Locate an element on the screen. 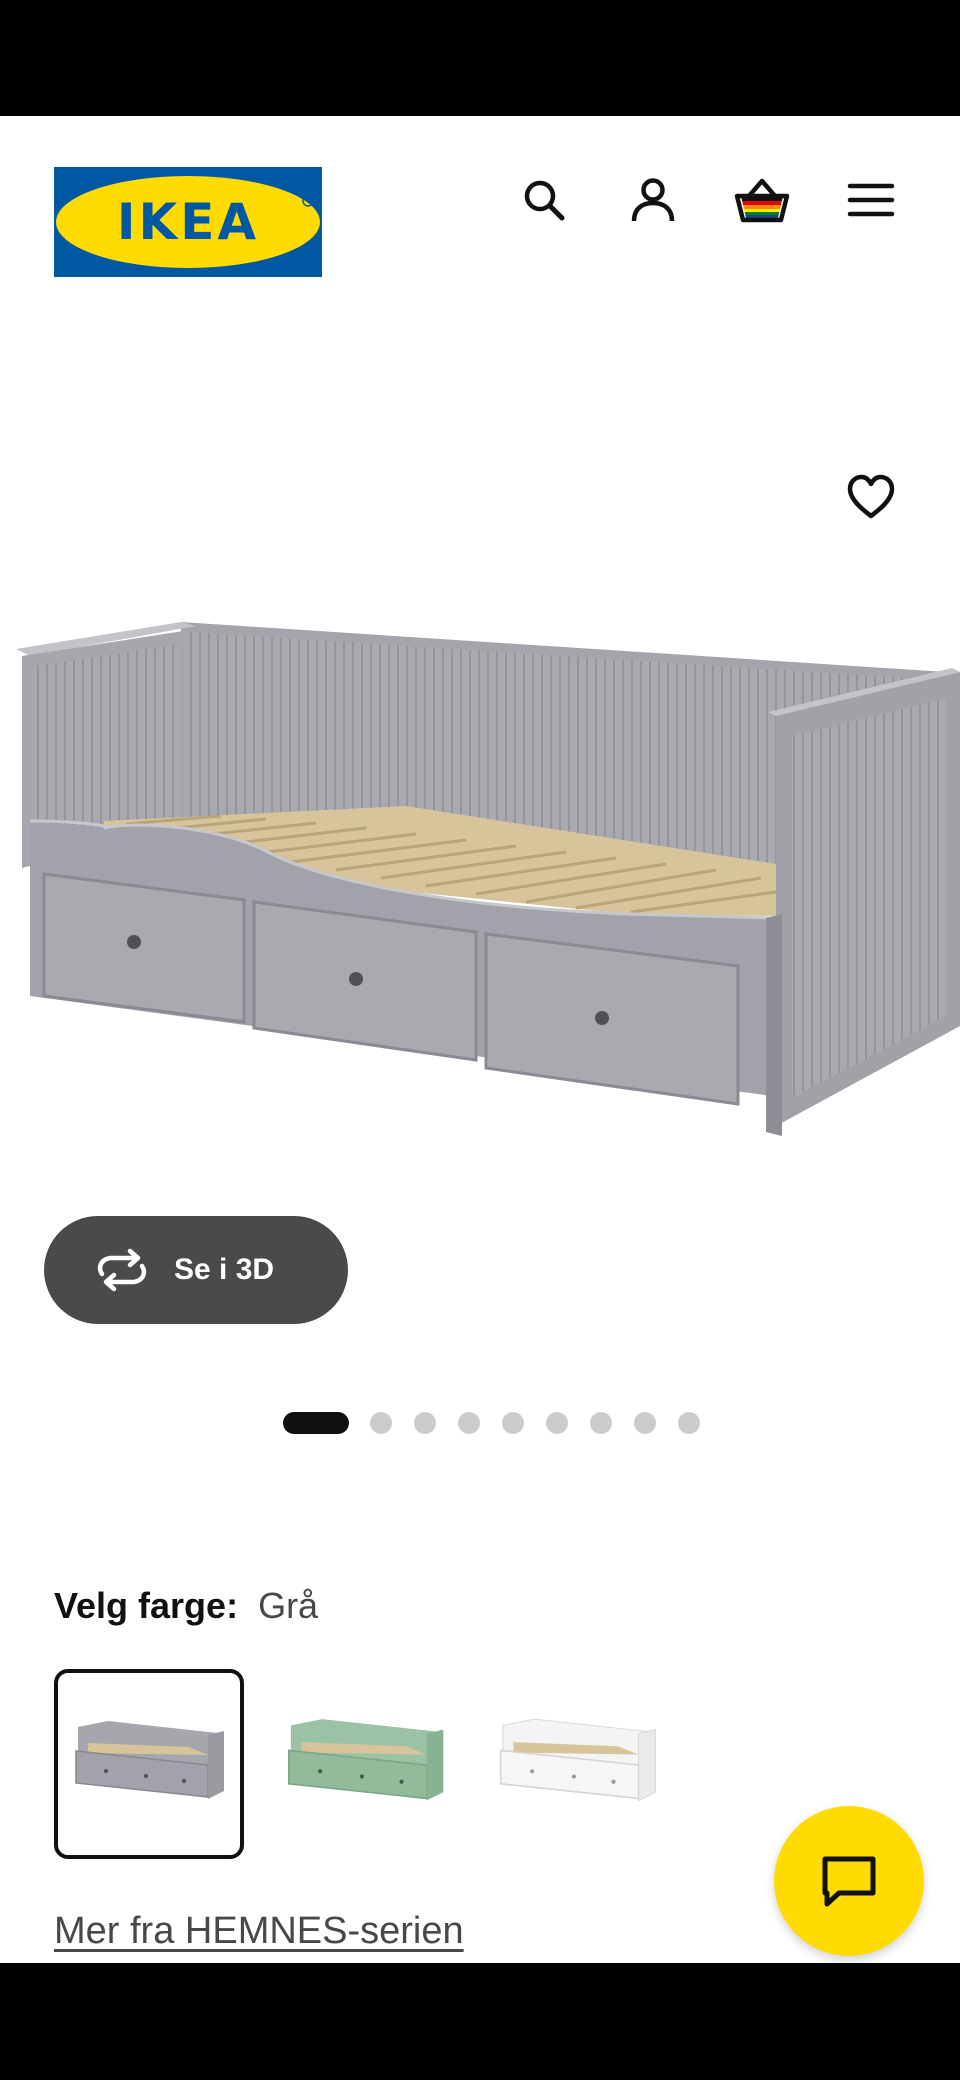 Image resolution: width=960 pixels, height=2080 pixels. color-selector-heading: Velg farge: Grå is located at coordinates (186, 1606).